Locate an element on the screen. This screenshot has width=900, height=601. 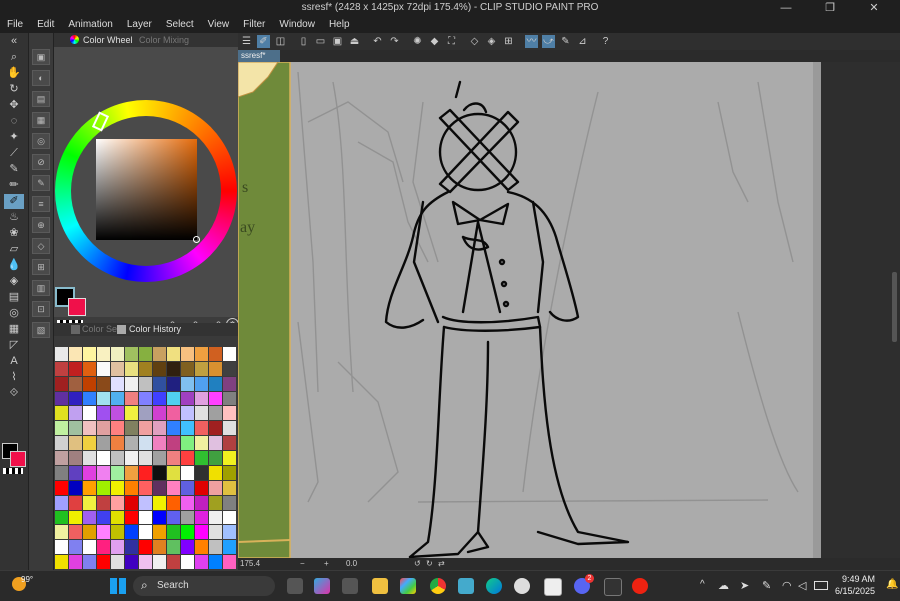
menu-layer: Layer is located at coordinates (139, 25).